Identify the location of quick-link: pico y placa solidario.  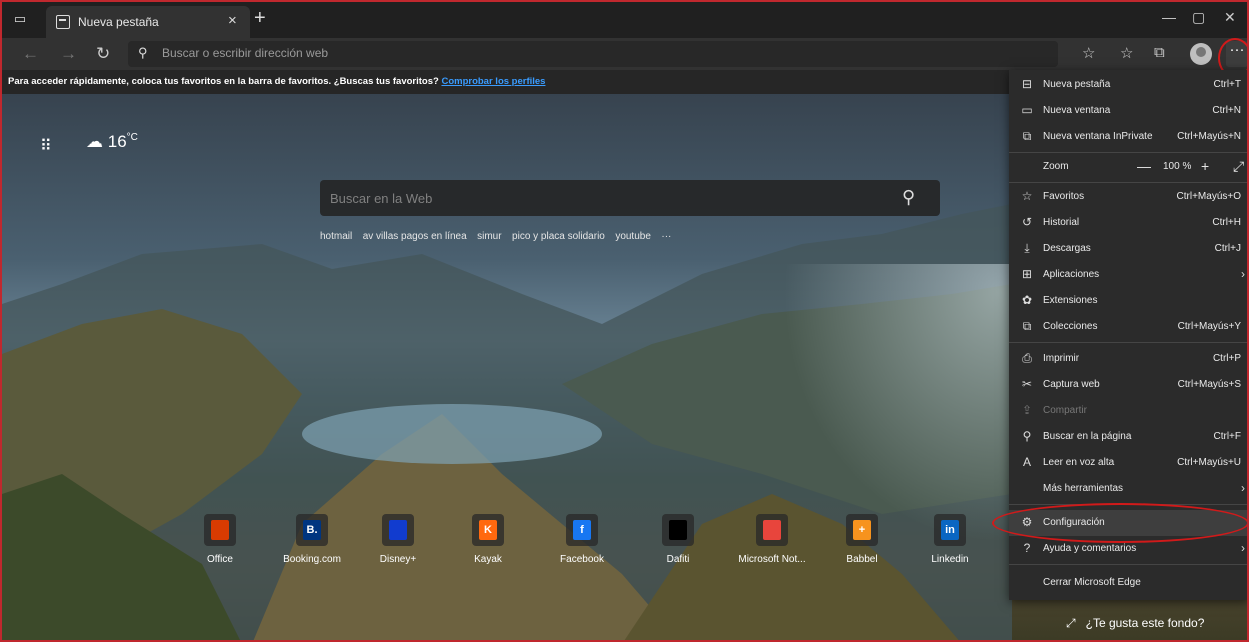
(558, 236).